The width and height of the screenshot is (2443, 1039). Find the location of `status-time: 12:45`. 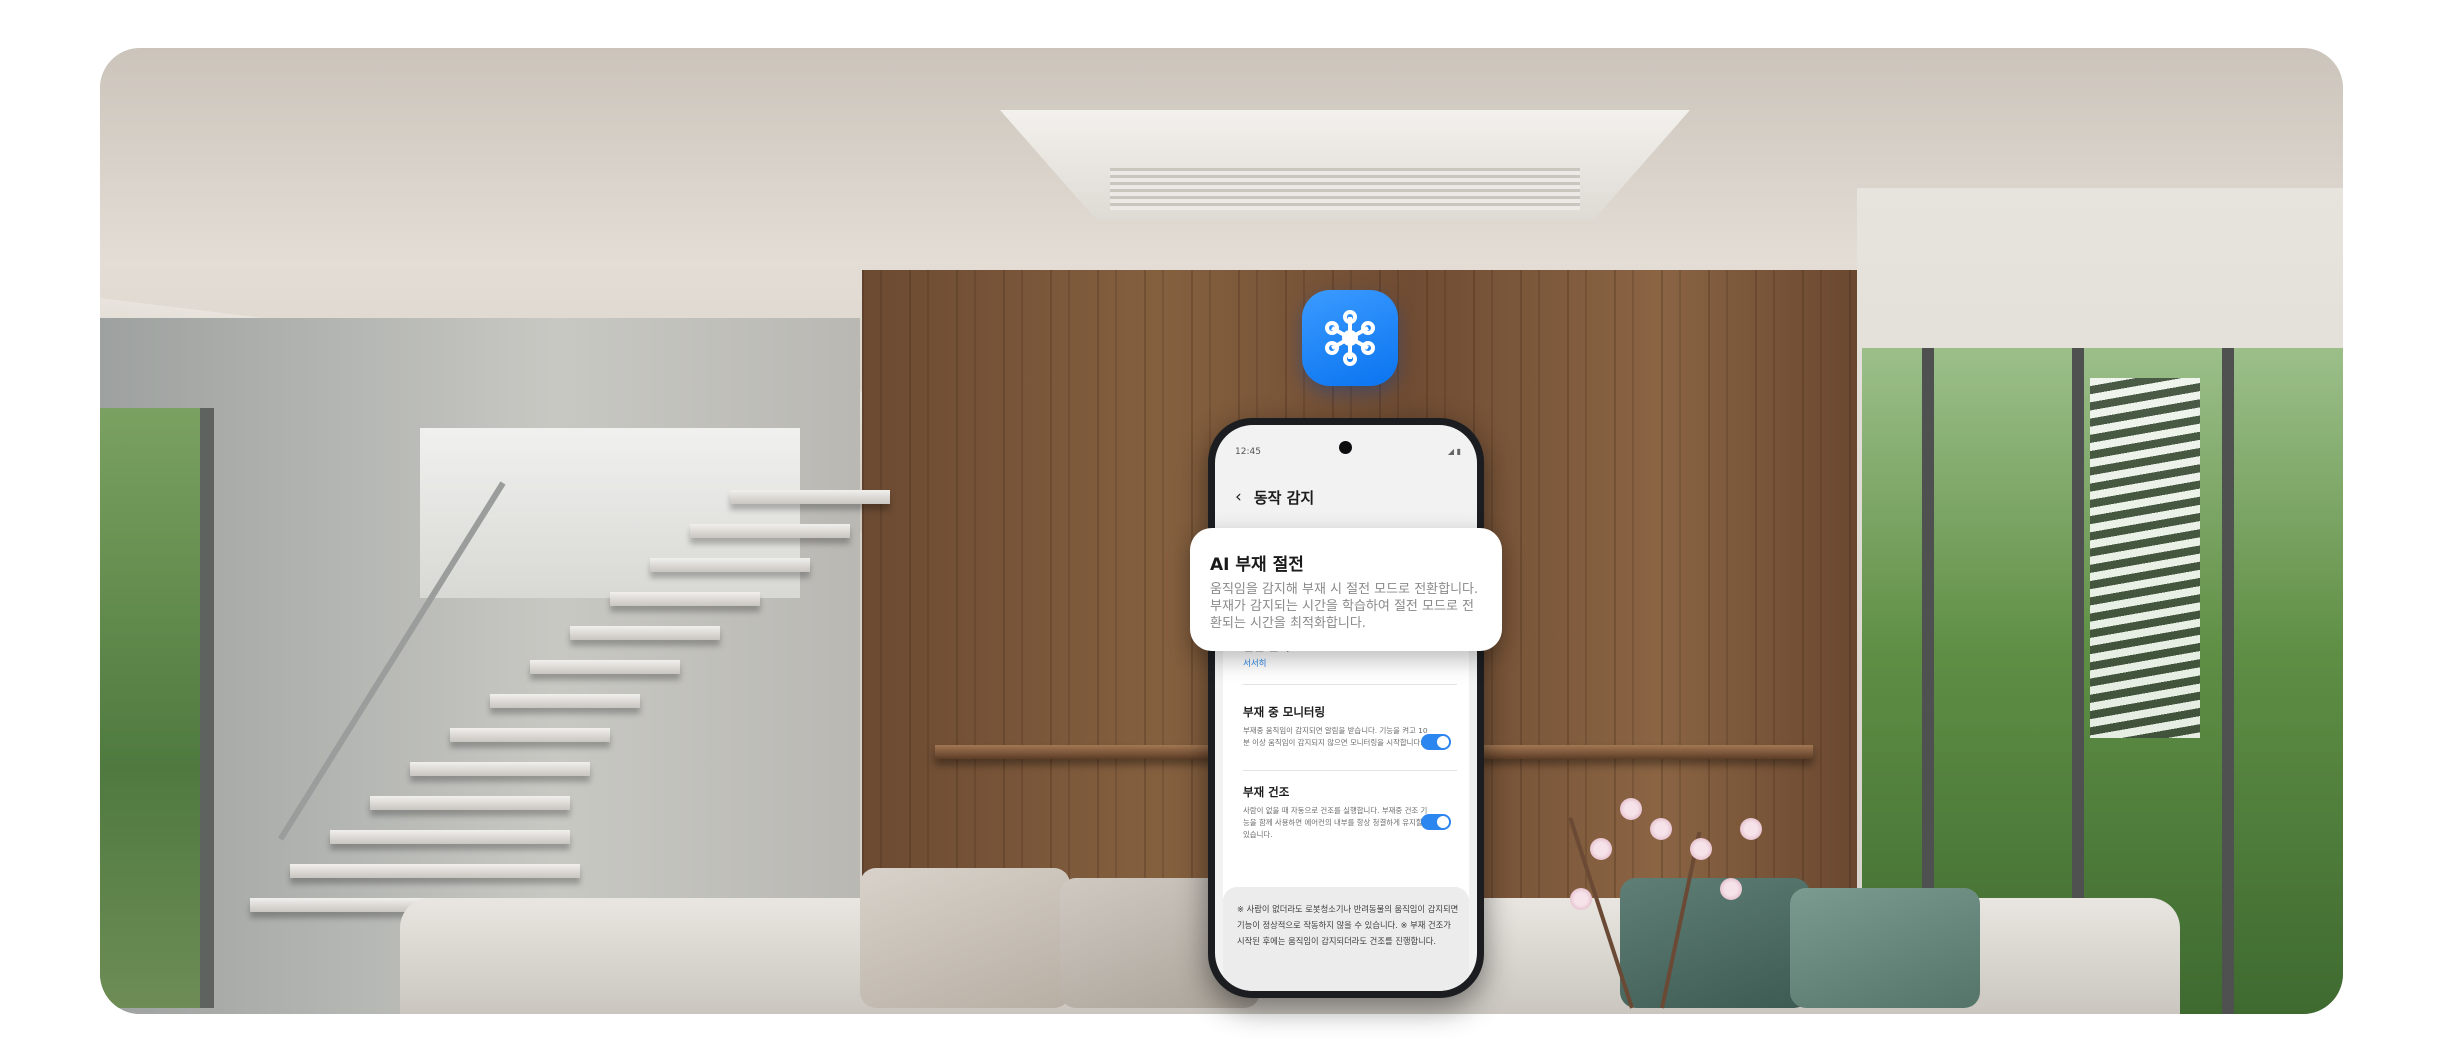

status-time: 12:45 is located at coordinates (1248, 452).